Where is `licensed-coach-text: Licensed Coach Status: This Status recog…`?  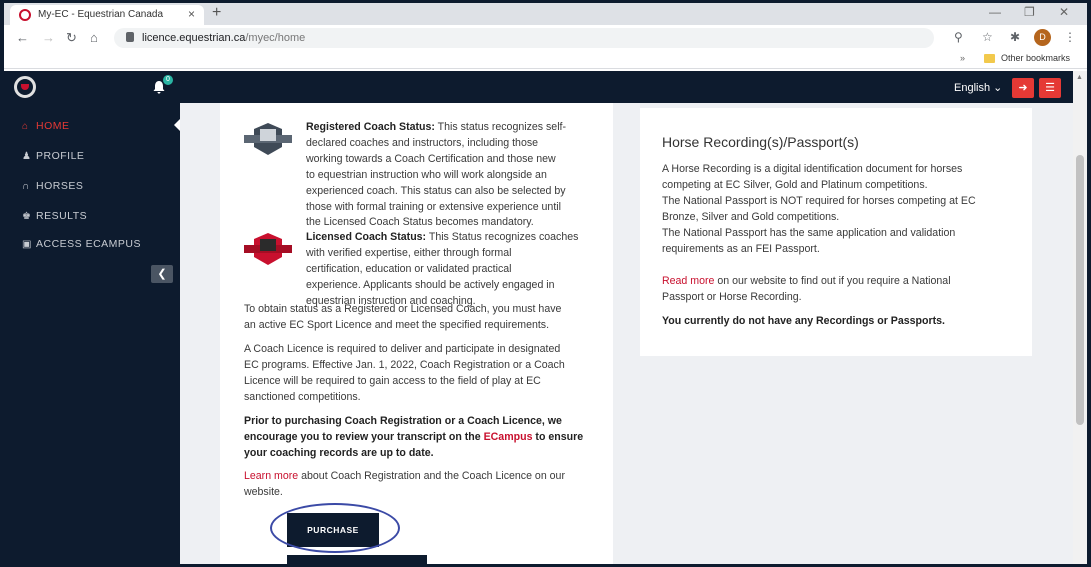
licensed-coach-text: Licensed Coach Status: This Status recog… is located at coordinates (442, 269).